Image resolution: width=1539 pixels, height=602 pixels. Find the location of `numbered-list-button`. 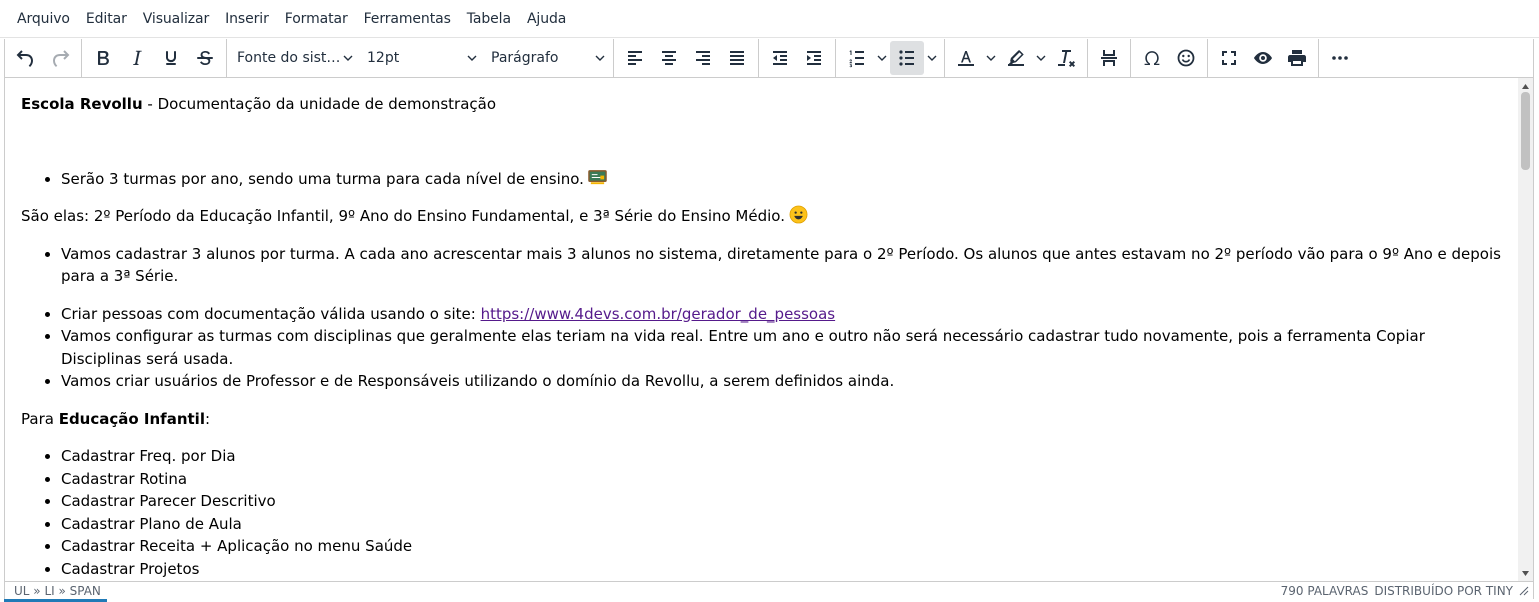

numbered-list-button is located at coordinates (857, 58).